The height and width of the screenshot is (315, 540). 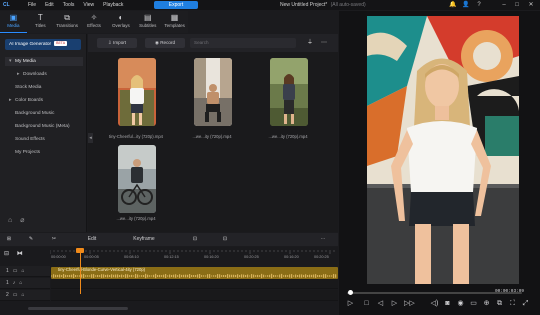 What do you see at coordinates (54, 239) in the screenshot?
I see `split-icon: ✂` at bounding box center [54, 239].